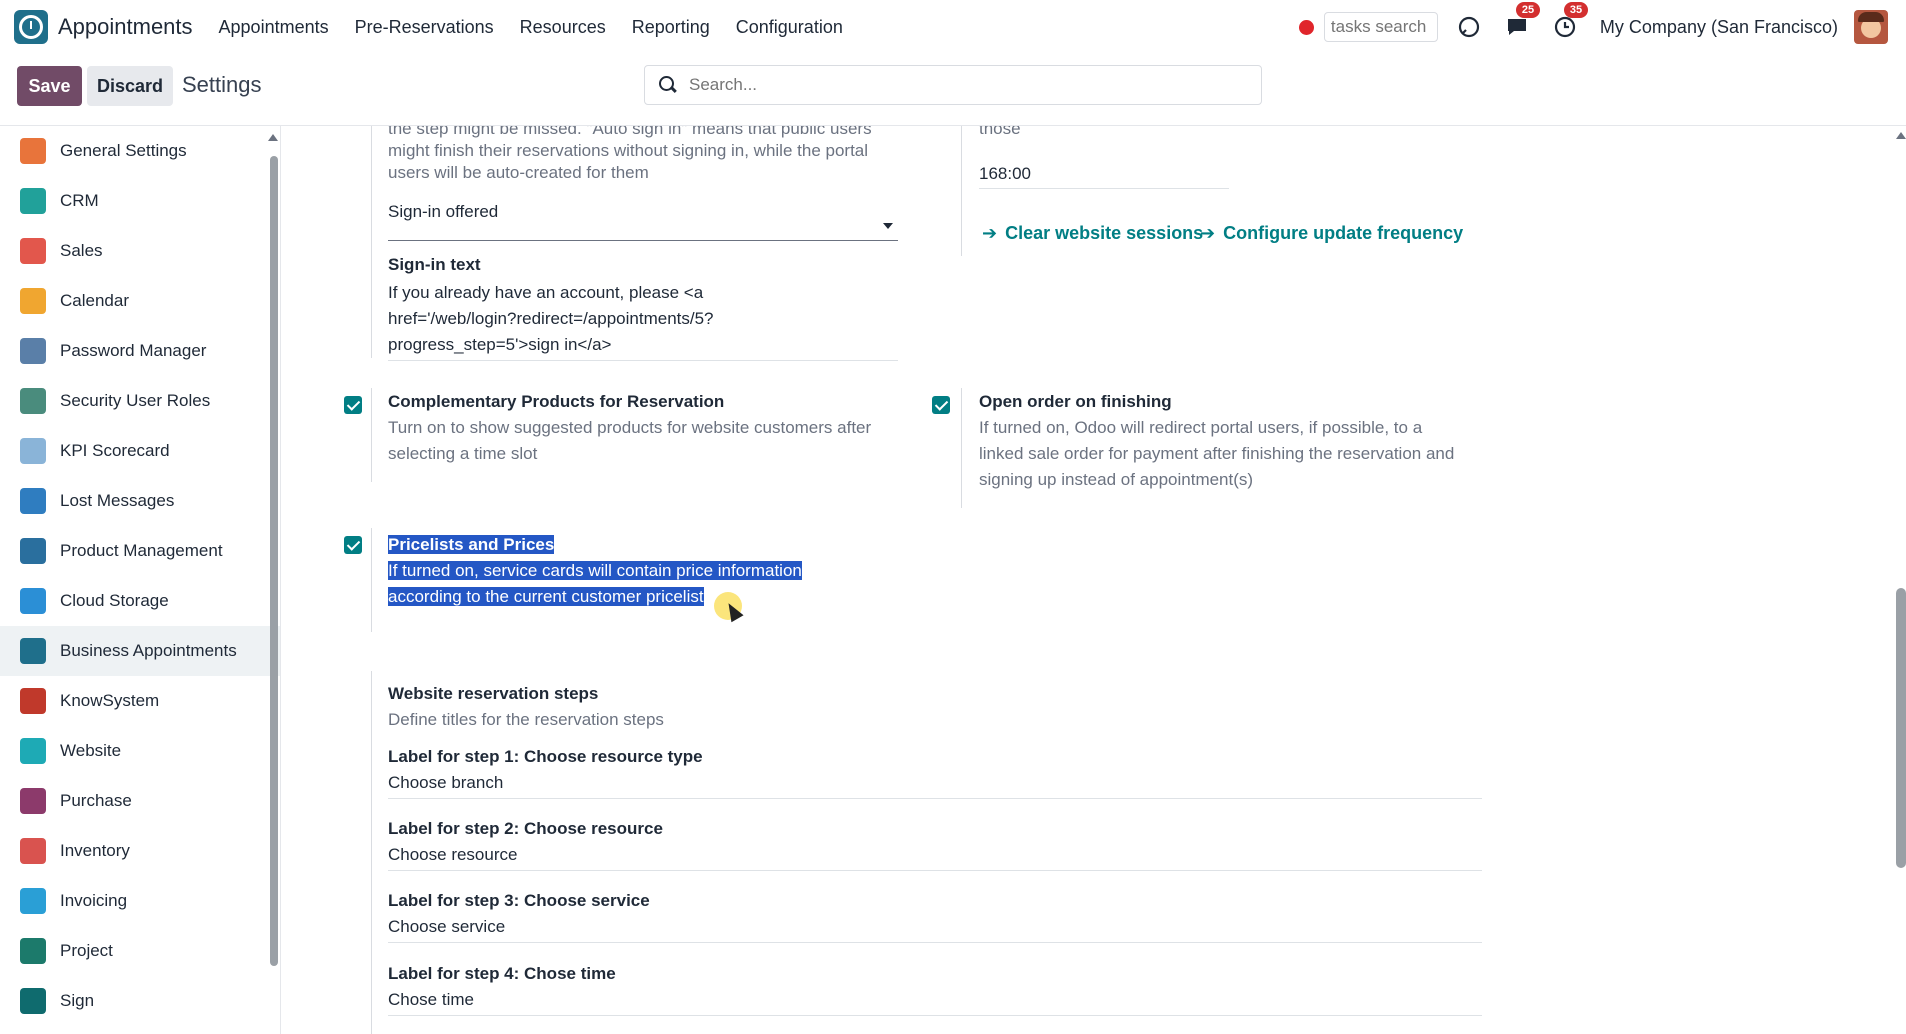 This screenshot has width=1906, height=1034. What do you see at coordinates (117, 500) in the screenshot?
I see `sidebar-item-label: Lost Messages` at bounding box center [117, 500].